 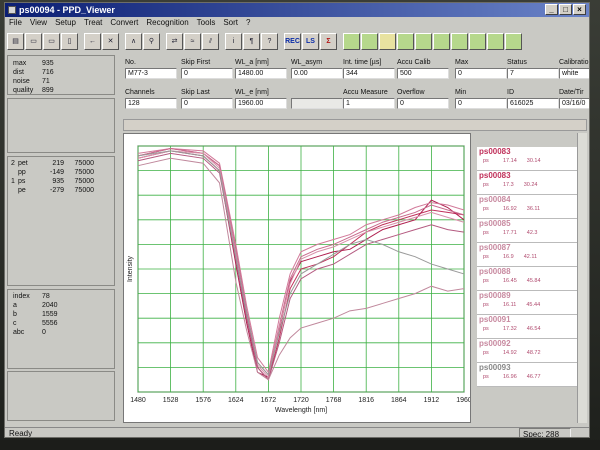 I want to click on menu-file: File, so click(x=15, y=23).